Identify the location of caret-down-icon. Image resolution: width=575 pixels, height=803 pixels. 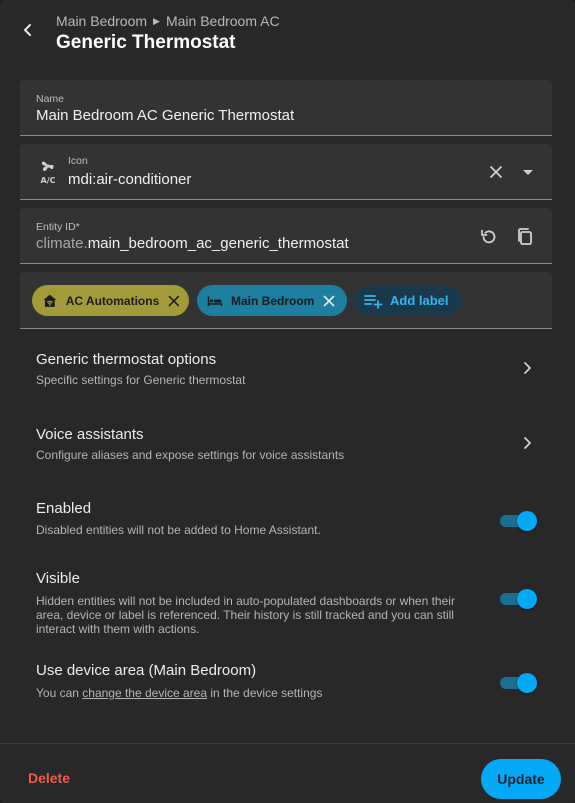
(528, 172).